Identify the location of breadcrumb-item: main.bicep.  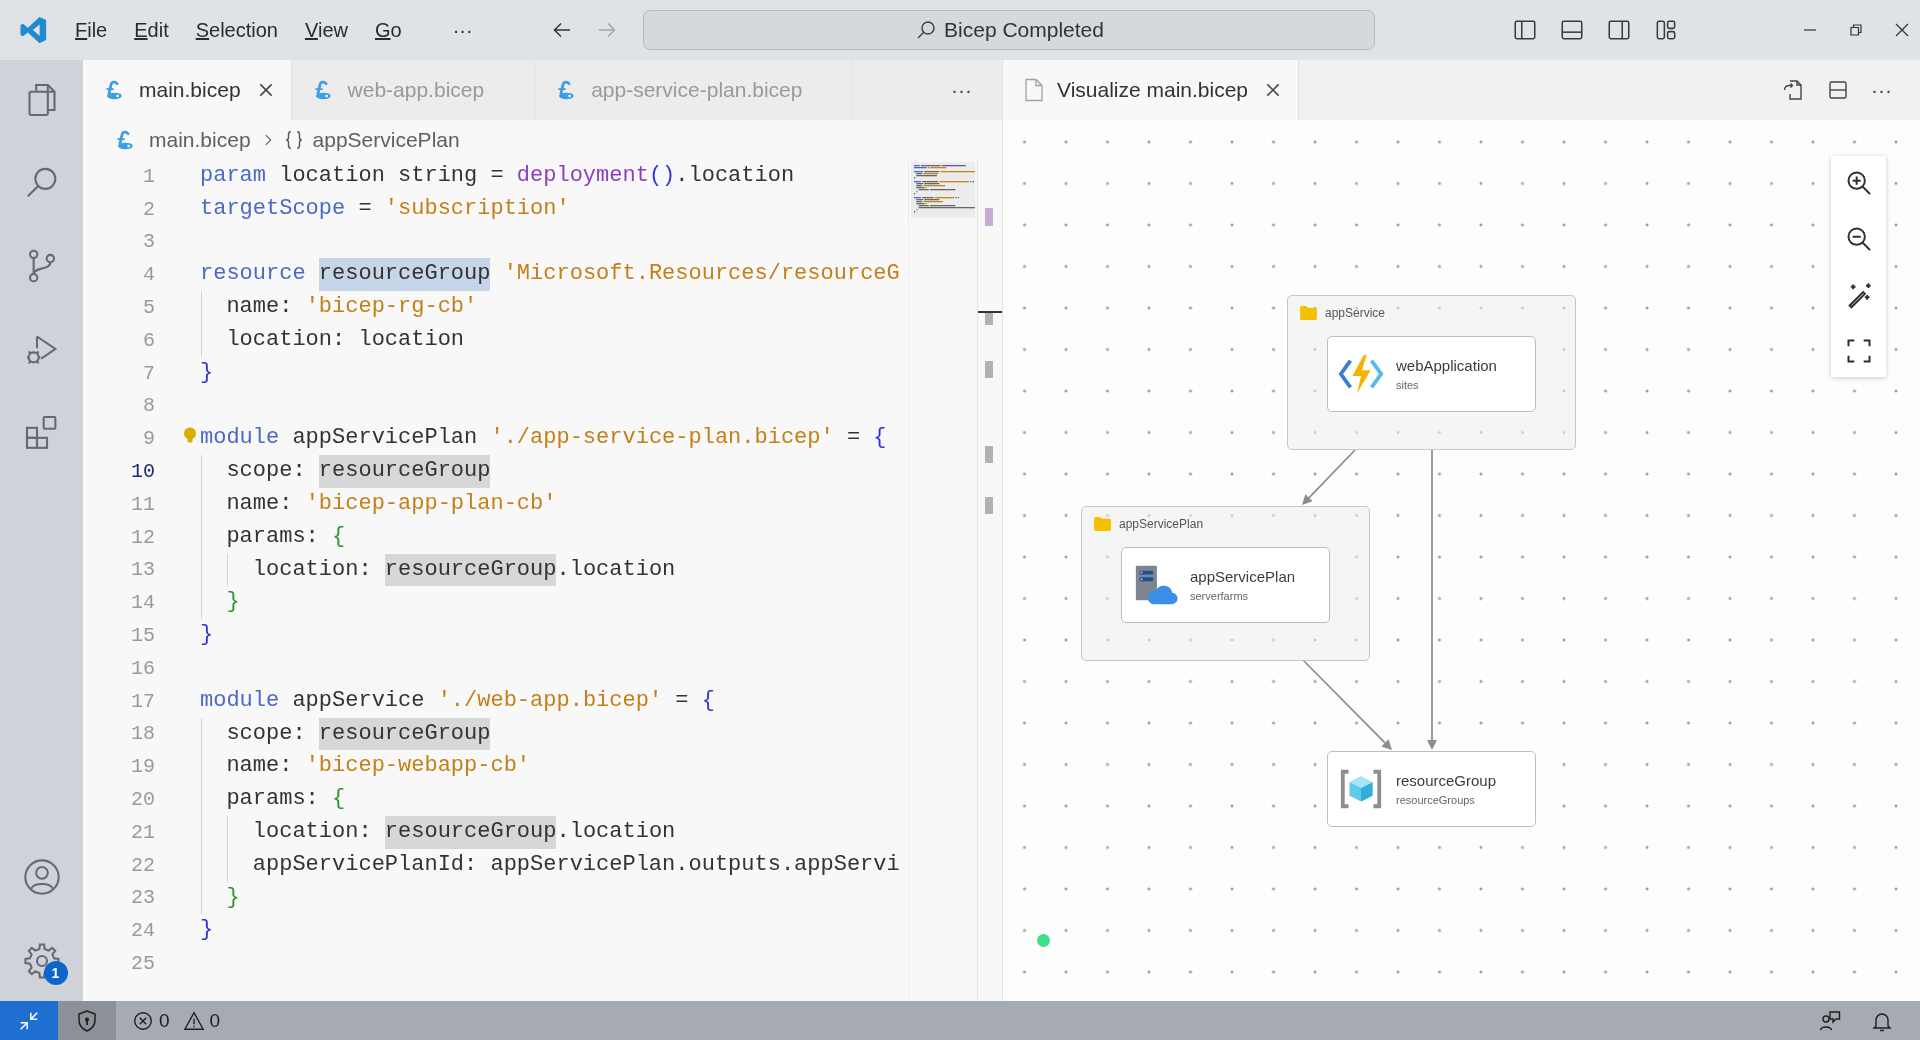
(200, 140).